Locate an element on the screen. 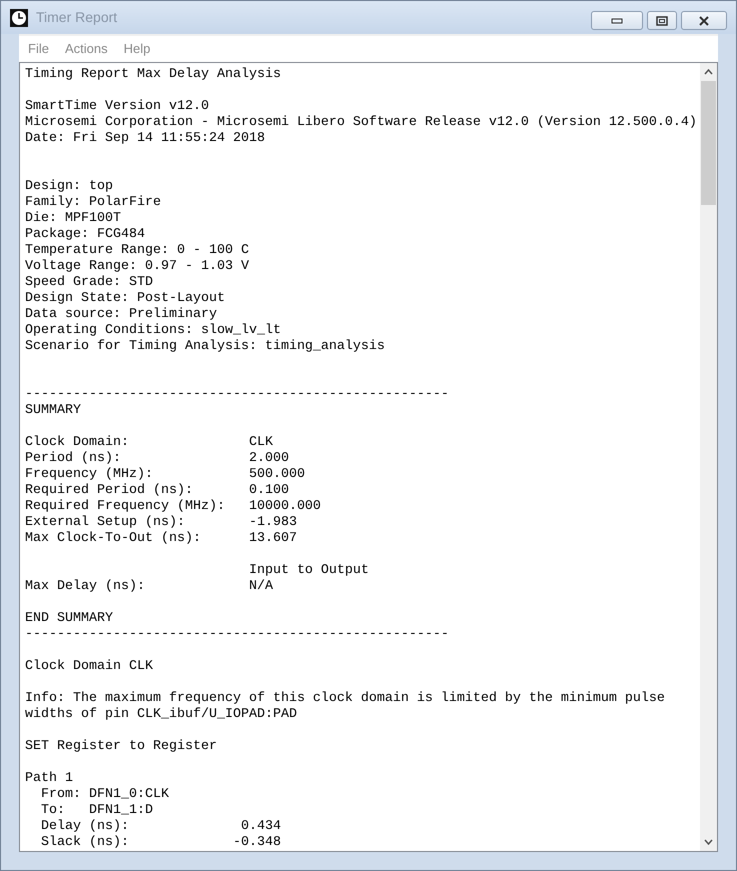 The height and width of the screenshot is (871, 737). menu-item: Help is located at coordinates (137, 49).